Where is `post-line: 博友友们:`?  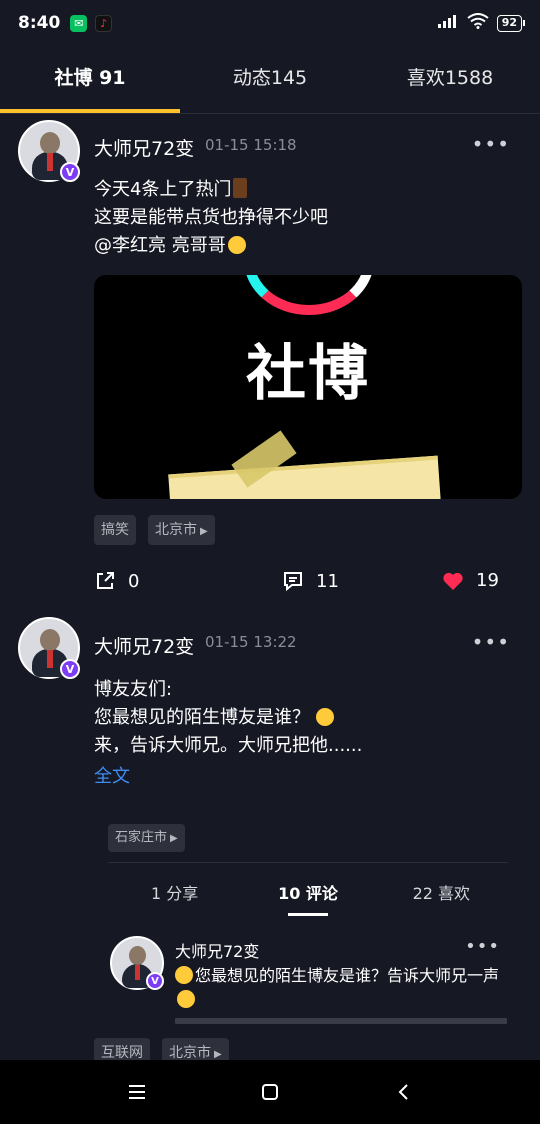 post-line: 博友友们: is located at coordinates (133, 689).